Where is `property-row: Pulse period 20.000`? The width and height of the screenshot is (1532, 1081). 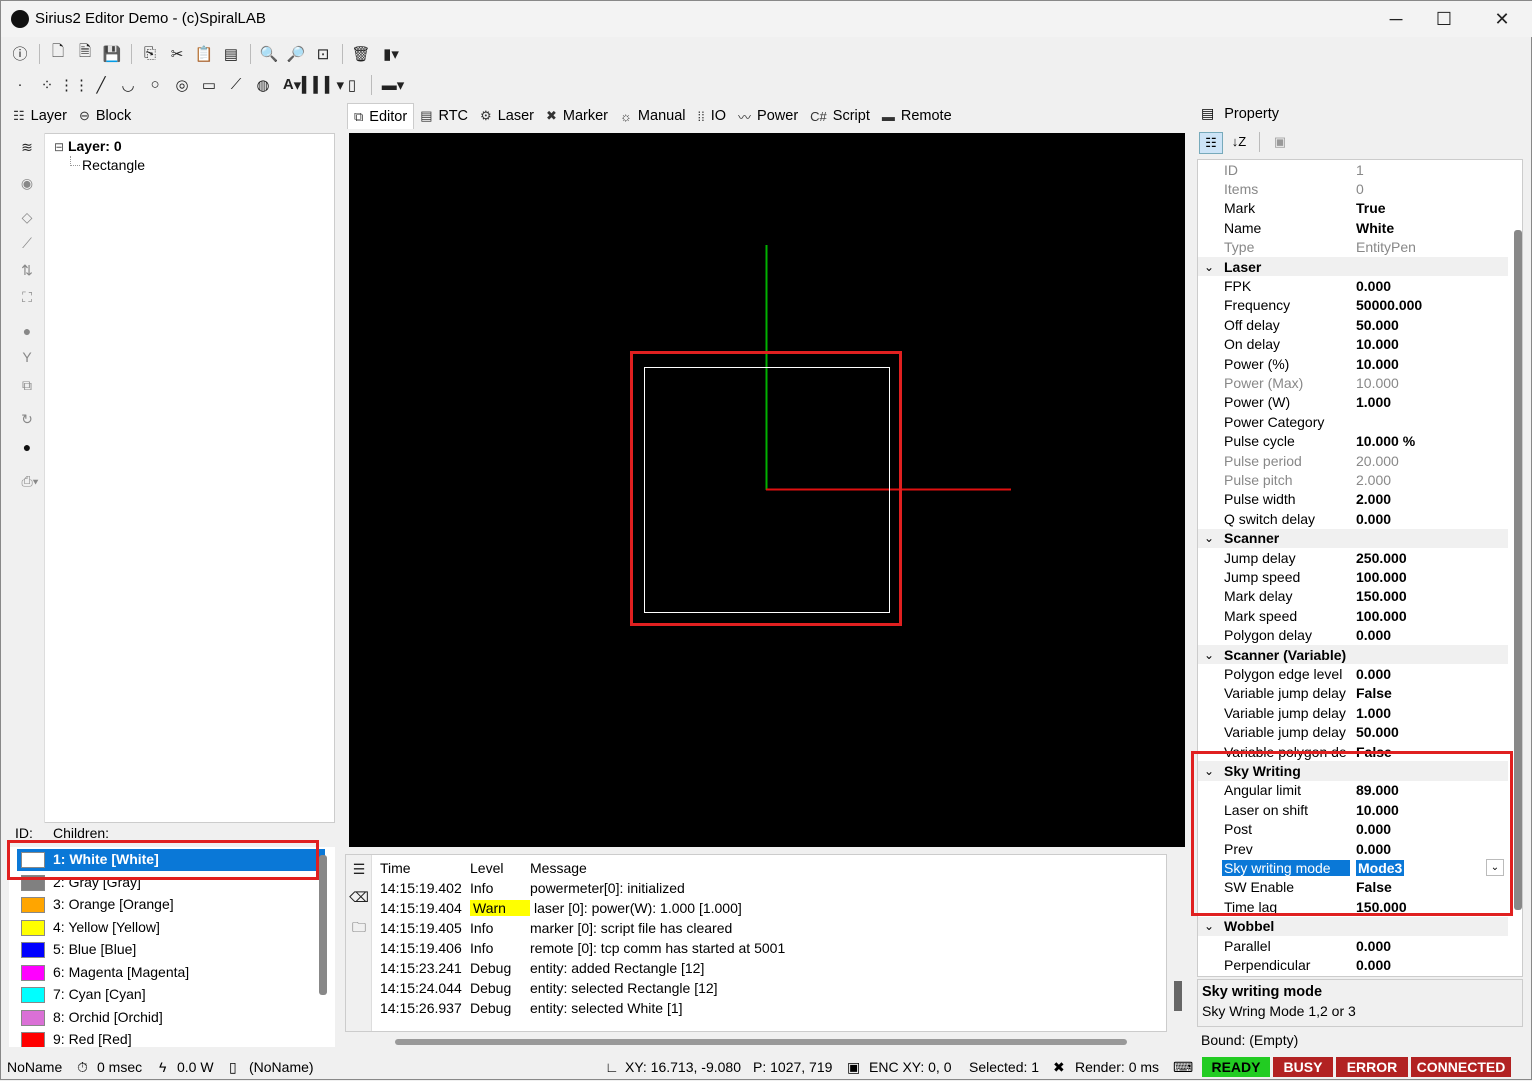 property-row: Pulse period 20.000 is located at coordinates (1353, 460).